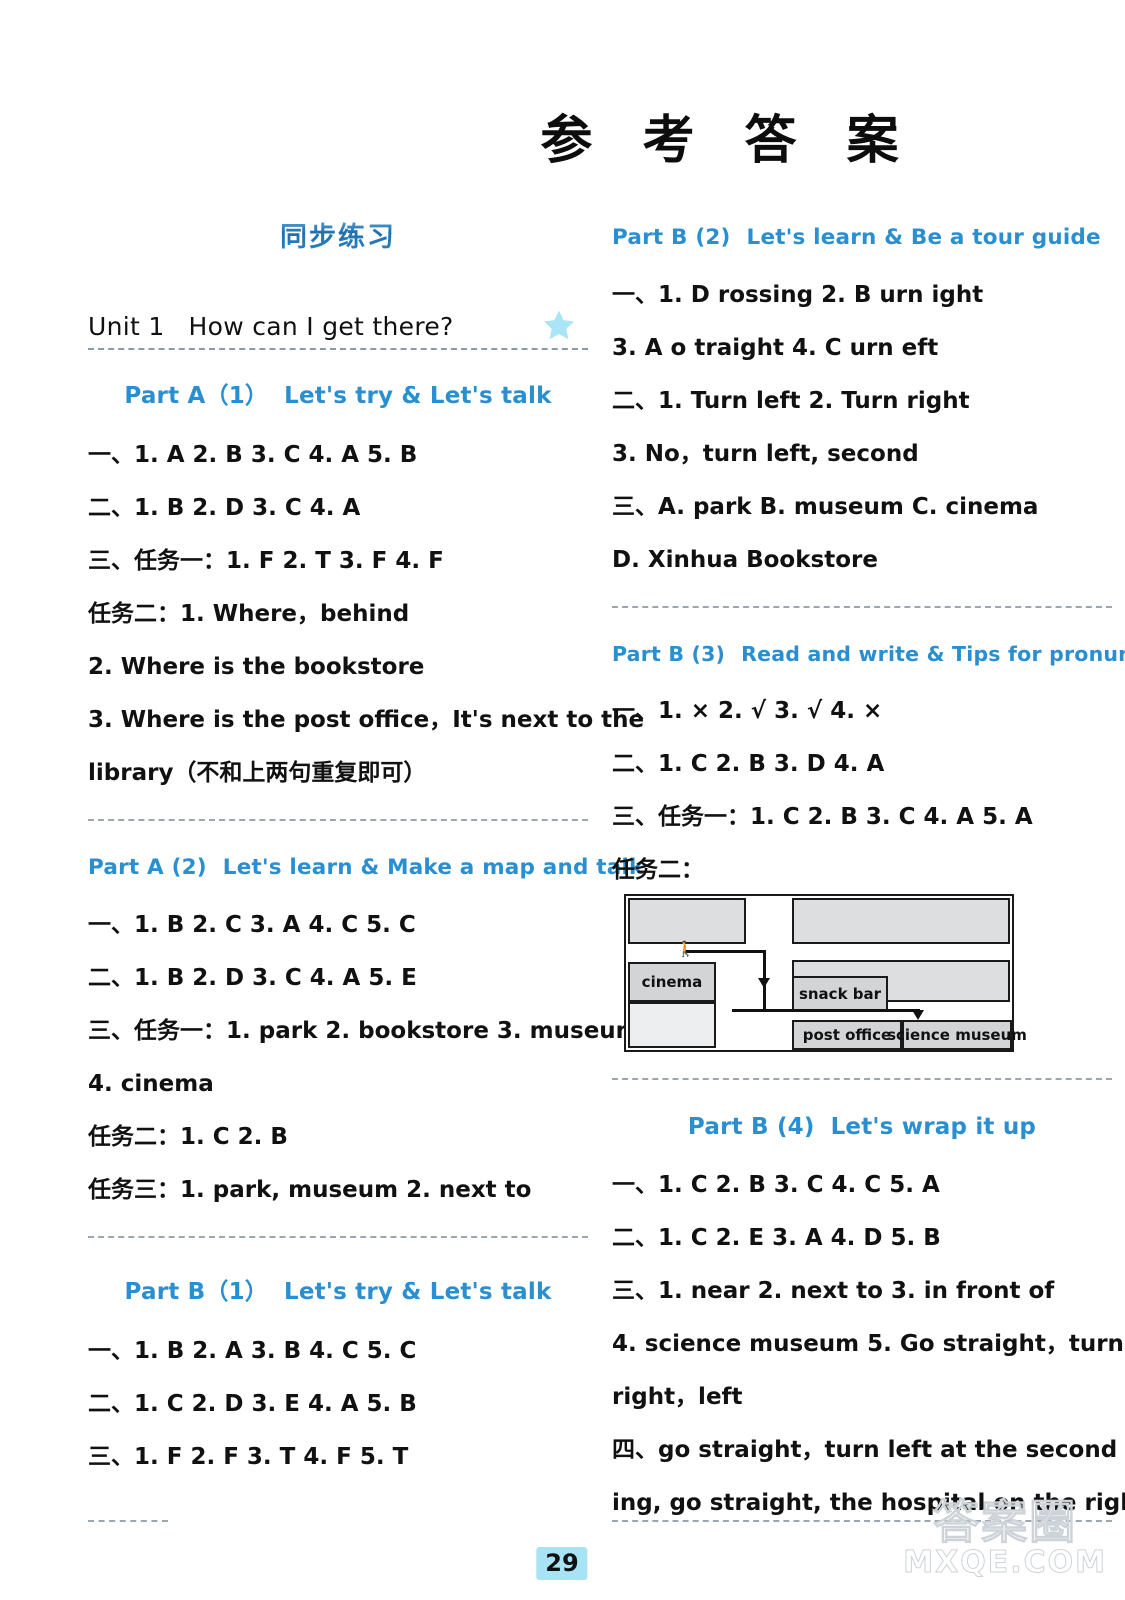 The width and height of the screenshot is (1125, 1600). Describe the element at coordinates (196, 396) in the screenshot. I see `part-label-a1: Part A（1）` at that location.